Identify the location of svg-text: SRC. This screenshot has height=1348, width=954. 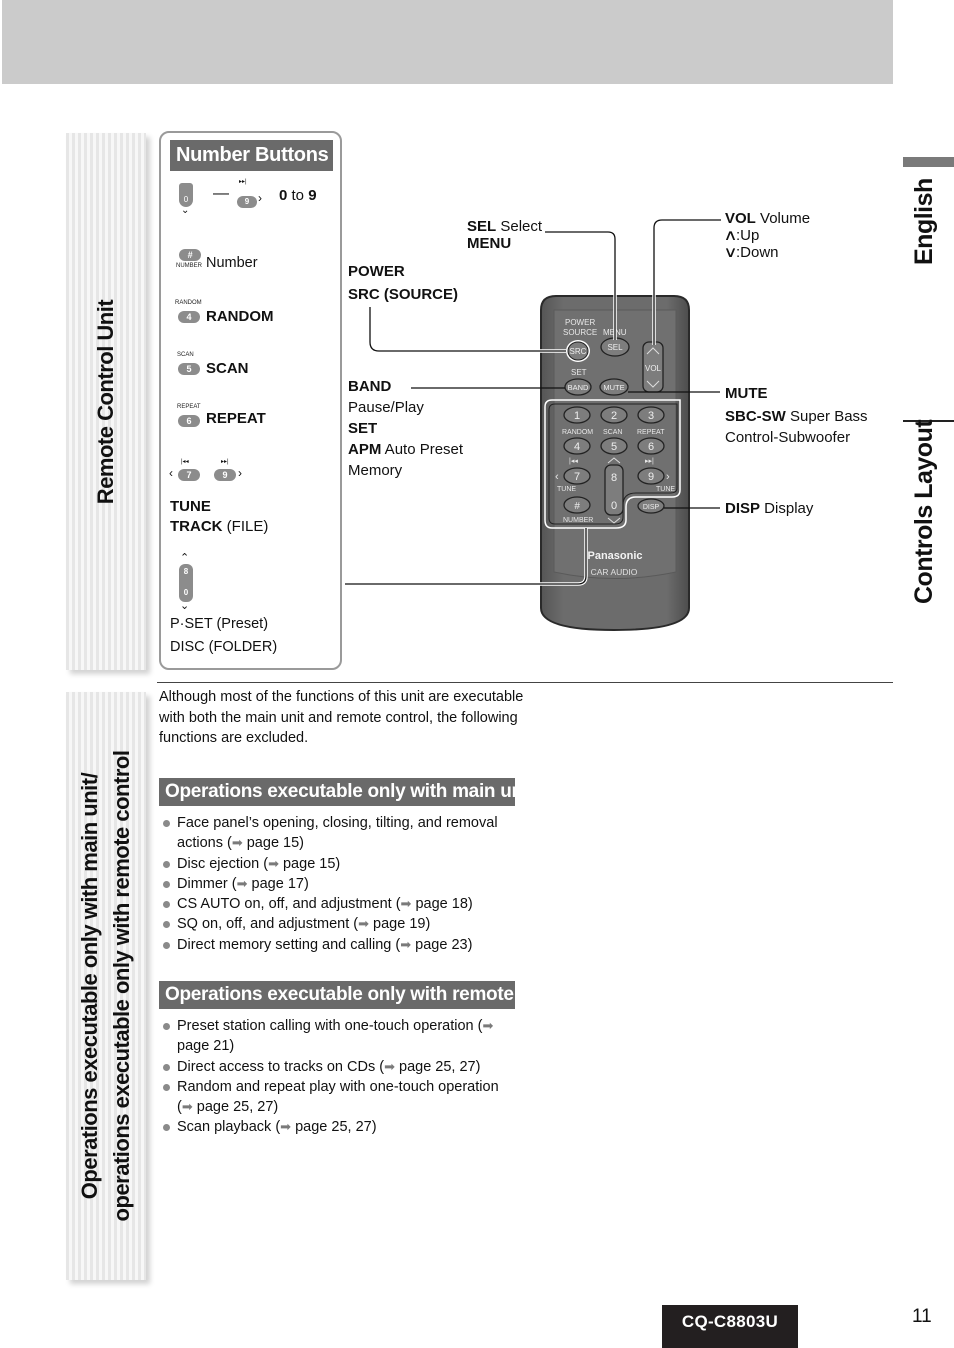
(578, 351).